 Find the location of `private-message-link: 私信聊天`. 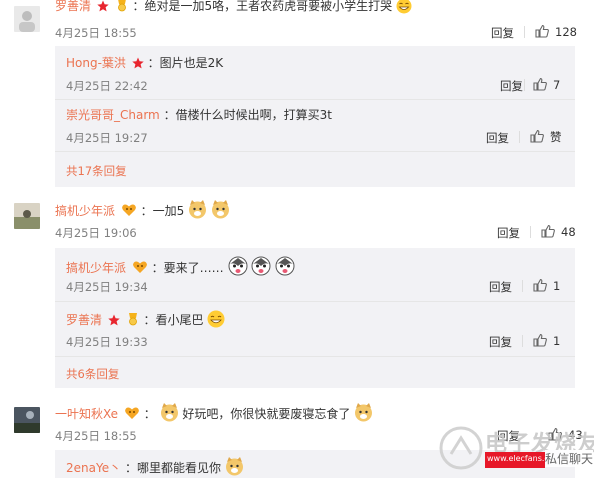

private-message-link: 私信聊天 is located at coordinates (569, 458).